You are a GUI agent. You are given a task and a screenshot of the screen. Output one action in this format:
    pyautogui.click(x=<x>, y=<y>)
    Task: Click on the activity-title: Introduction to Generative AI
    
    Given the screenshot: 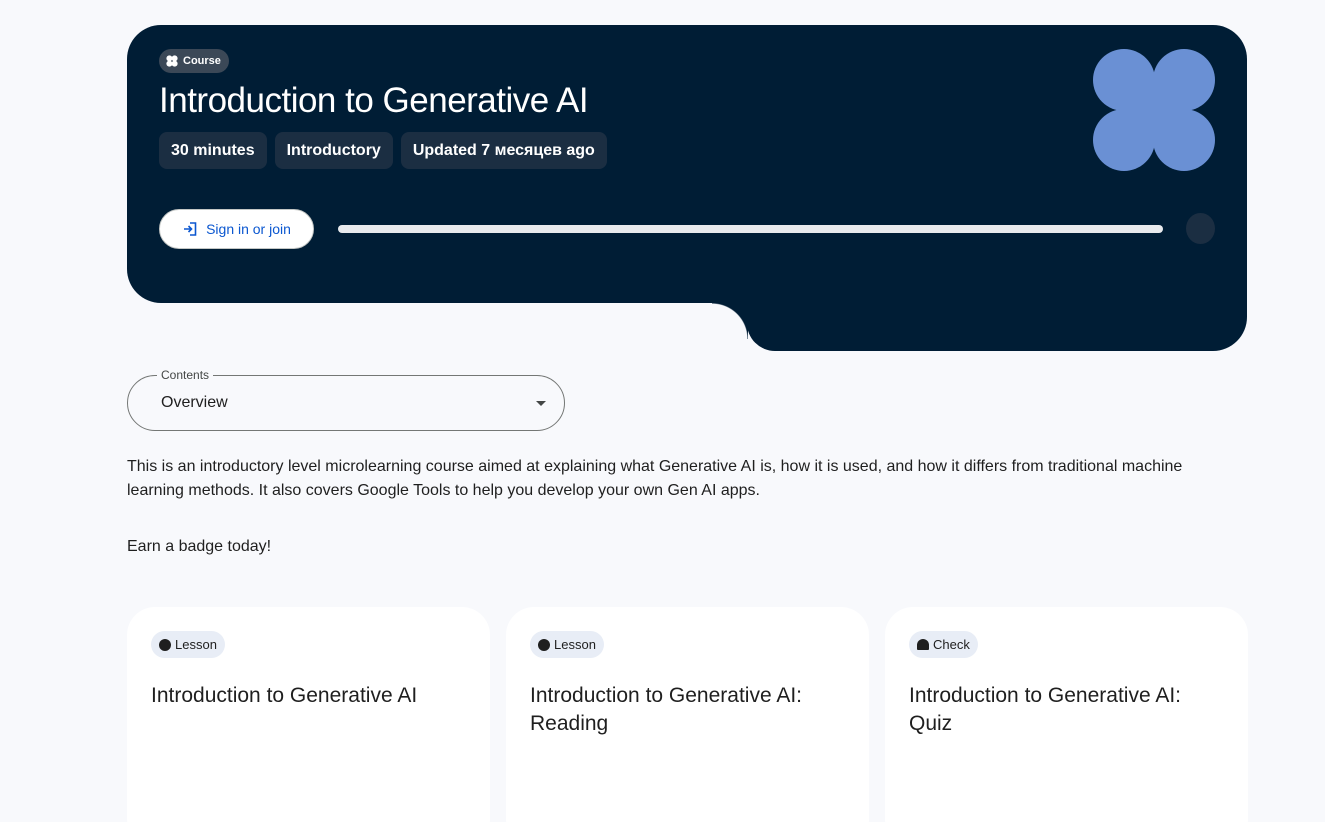 What is the action you would take?
    pyautogui.click(x=284, y=695)
    